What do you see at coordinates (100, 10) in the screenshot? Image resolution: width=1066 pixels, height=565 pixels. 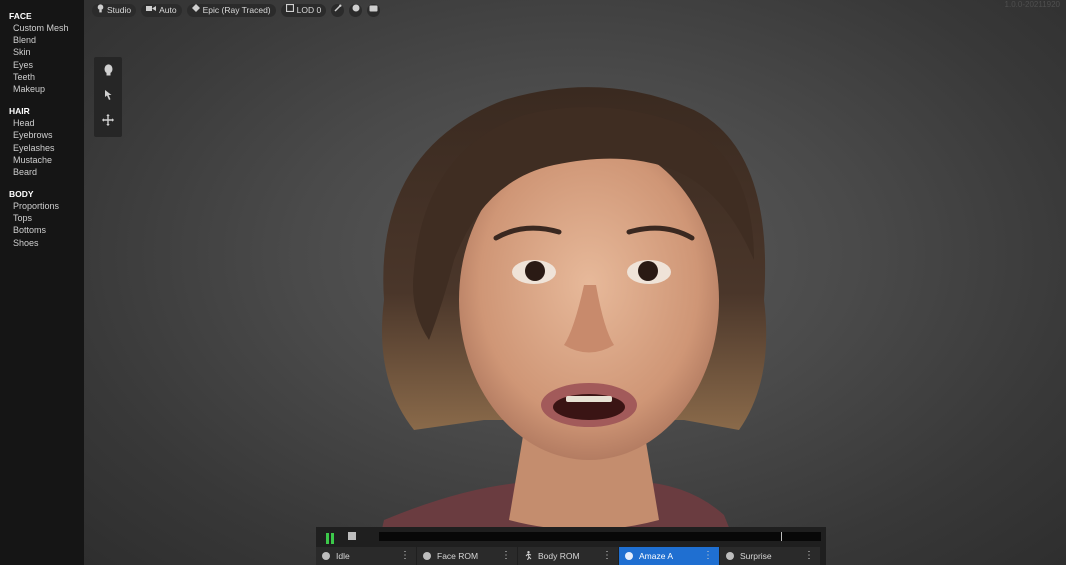 I see `lightbulb-icon` at bounding box center [100, 10].